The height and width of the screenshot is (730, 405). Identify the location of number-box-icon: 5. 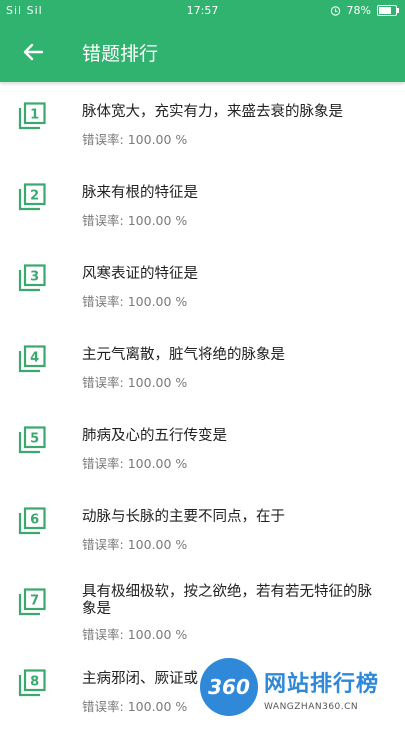
(32, 440).